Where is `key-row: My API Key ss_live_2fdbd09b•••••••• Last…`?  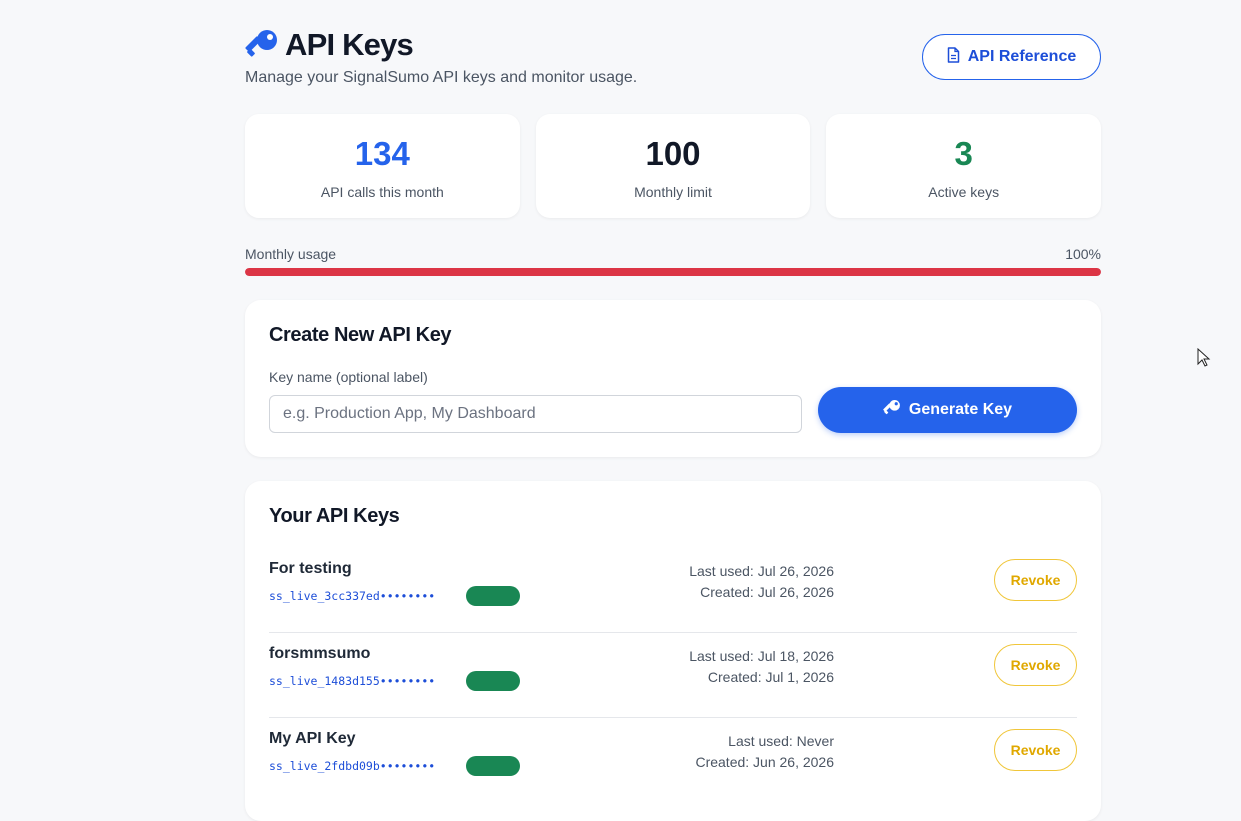
key-row: My API Key ss_live_2fdbd09b•••••••• Last… is located at coordinates (673, 760).